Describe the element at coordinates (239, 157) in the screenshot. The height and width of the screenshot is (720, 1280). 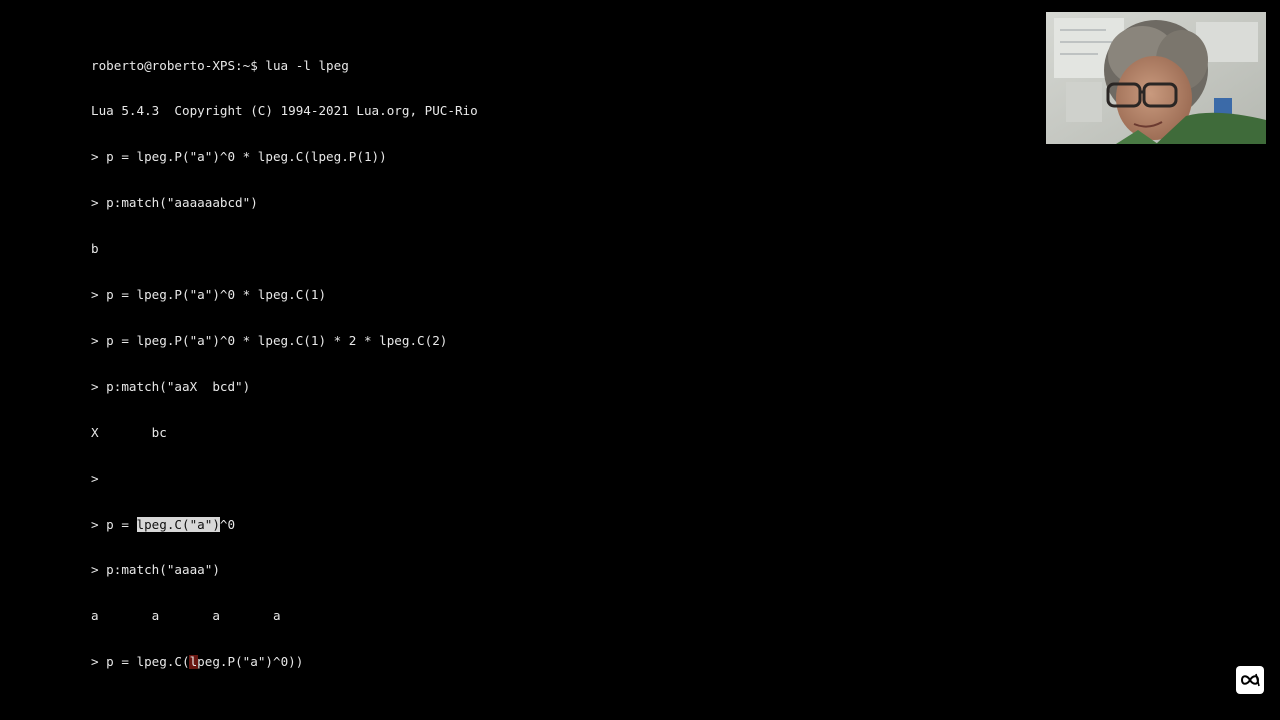
I see `terminal-line-3: > p = lpeg.P("a")^0 * lpeg.C(lpeg.P(1))` at that location.